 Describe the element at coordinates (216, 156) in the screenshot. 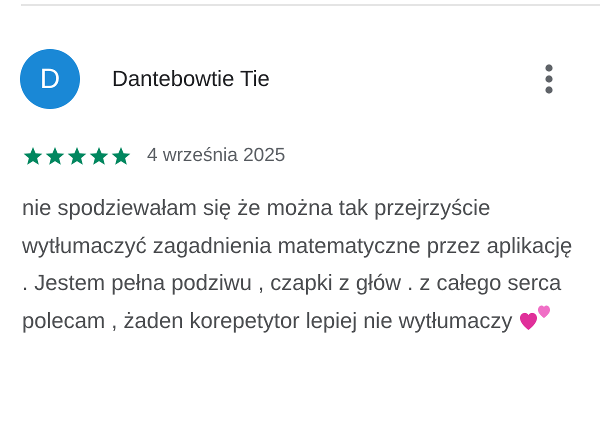

I see `review-date: 4 września 2025` at that location.